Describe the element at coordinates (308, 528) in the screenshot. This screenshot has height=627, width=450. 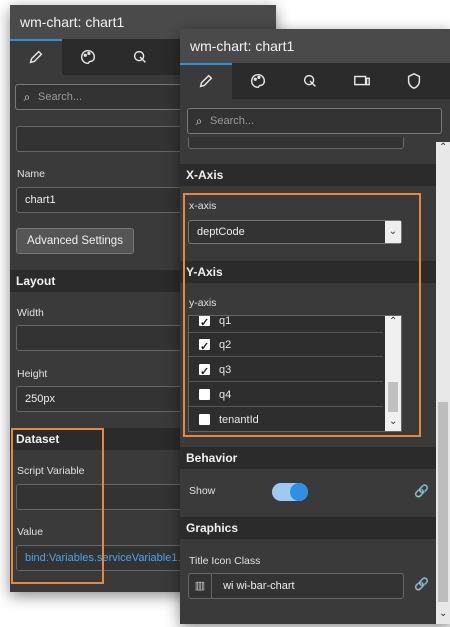
I see `graphics-heading: Graphics` at that location.